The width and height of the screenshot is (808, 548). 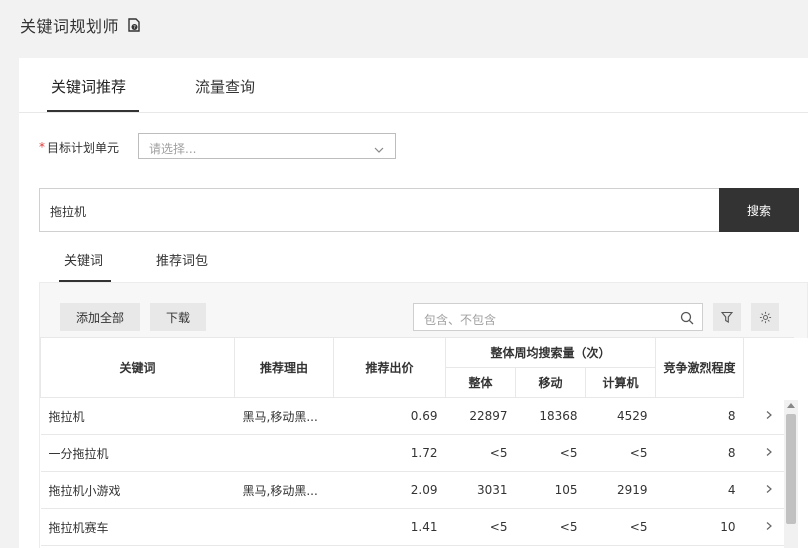 What do you see at coordinates (389, 416) in the screenshot?
I see `cell-bid: 0.69` at bounding box center [389, 416].